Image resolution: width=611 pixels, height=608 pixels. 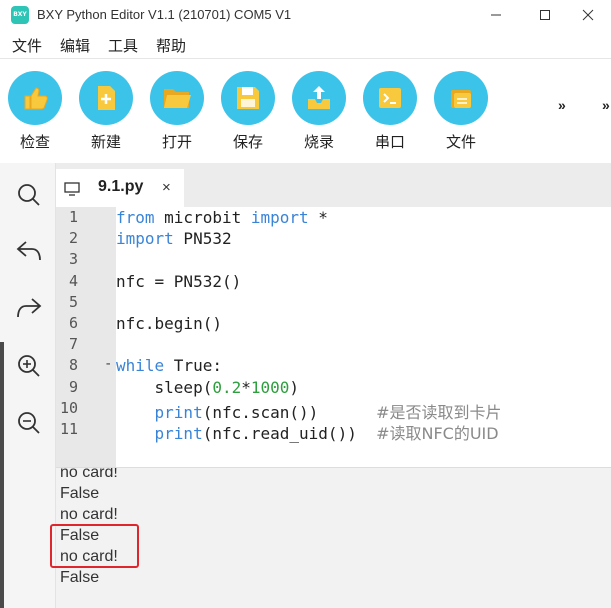 I want to click on save-label: 保存, so click(x=247, y=142).